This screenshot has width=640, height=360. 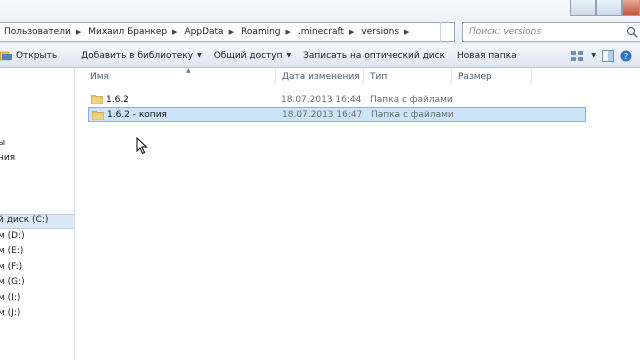 I want to click on nav-item-label: ния, so click(x=8, y=158).